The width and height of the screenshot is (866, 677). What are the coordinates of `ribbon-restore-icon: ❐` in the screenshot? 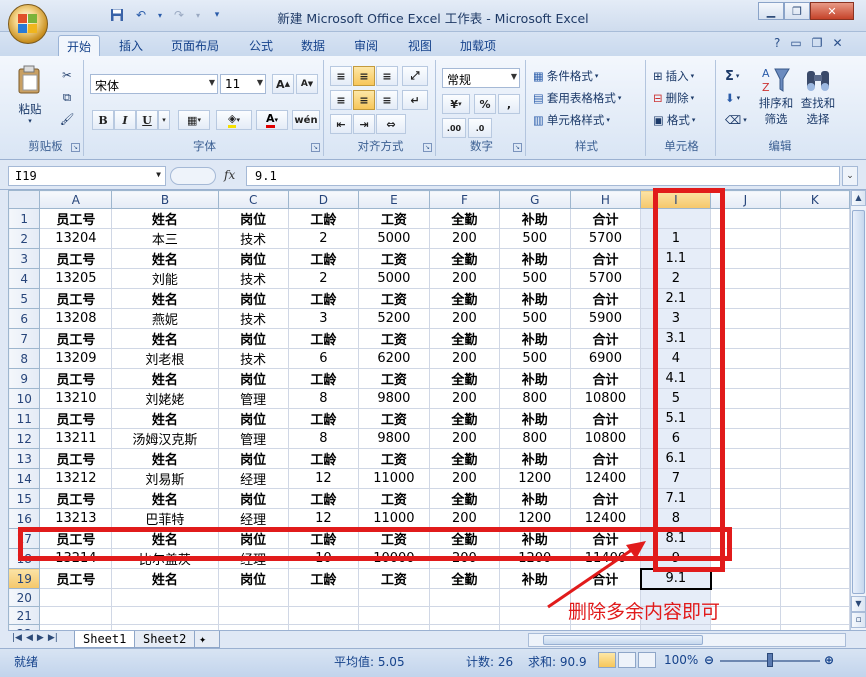 It's located at (817, 43).